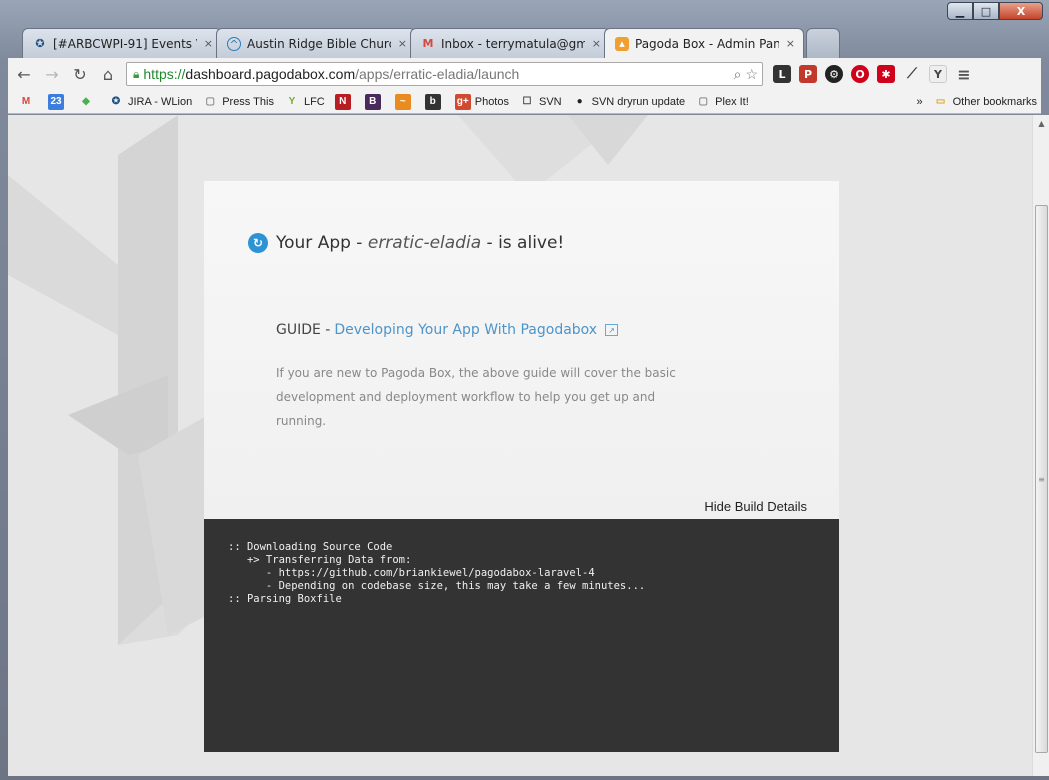 Image resolution: width=1049 pixels, height=780 pixels. What do you see at coordinates (960, 11) in the screenshot?
I see `minimize-button: ▁` at bounding box center [960, 11].